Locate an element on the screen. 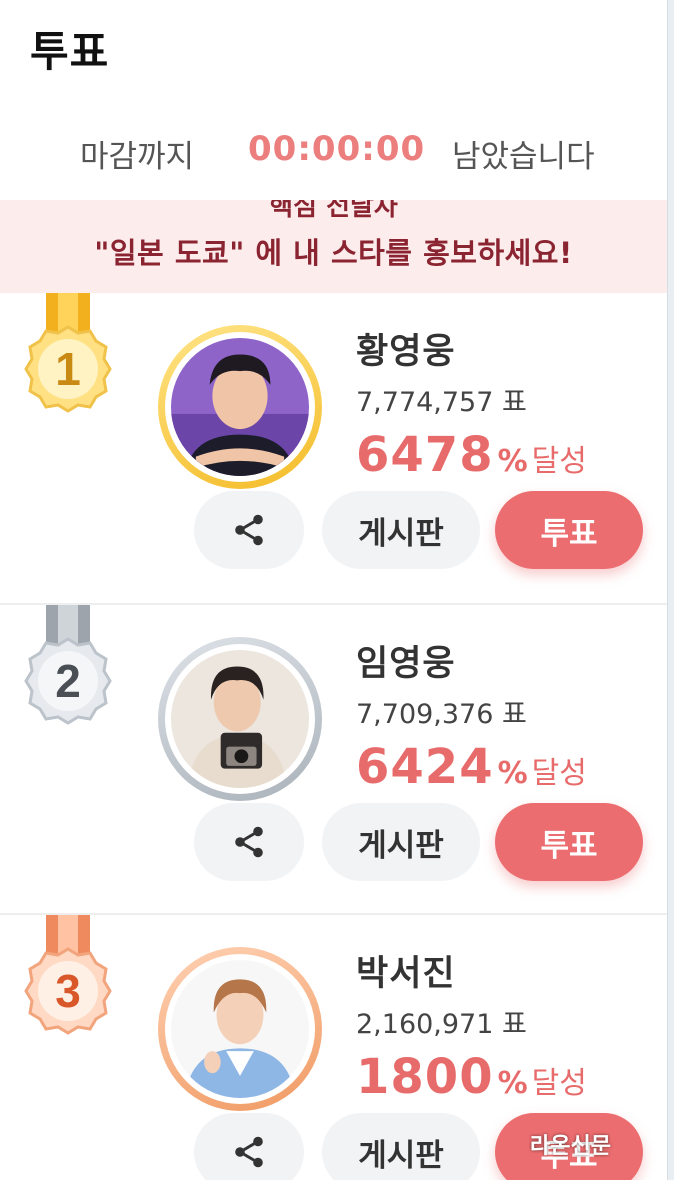 The height and width of the screenshot is (1180, 674). bronze-medal-icon: 3 is located at coordinates (68, 975).